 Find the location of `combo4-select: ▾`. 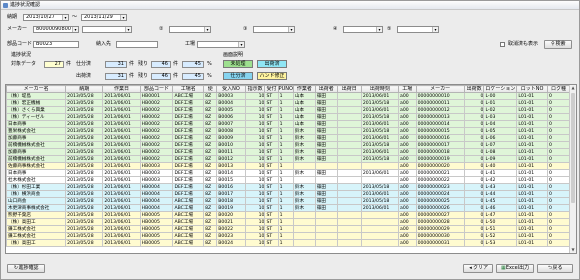

combo4-select: ▾ is located at coordinates (363, 29).